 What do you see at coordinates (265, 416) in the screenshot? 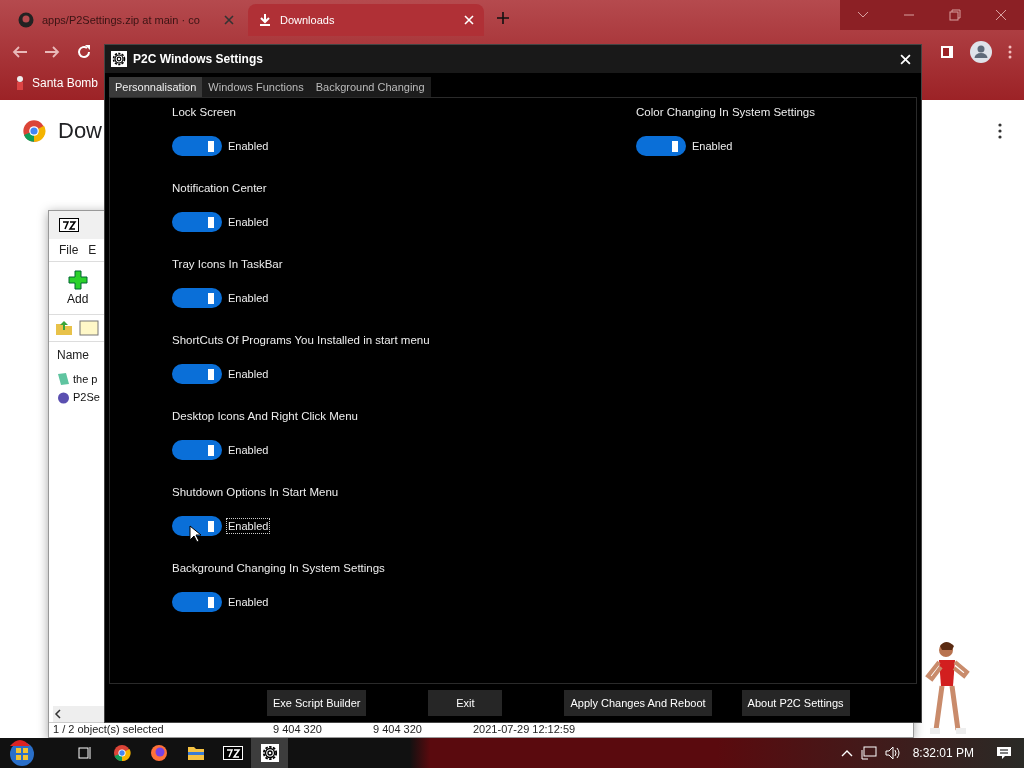
I see `setting-label: Desktop Icons And Right Click Menu` at bounding box center [265, 416].